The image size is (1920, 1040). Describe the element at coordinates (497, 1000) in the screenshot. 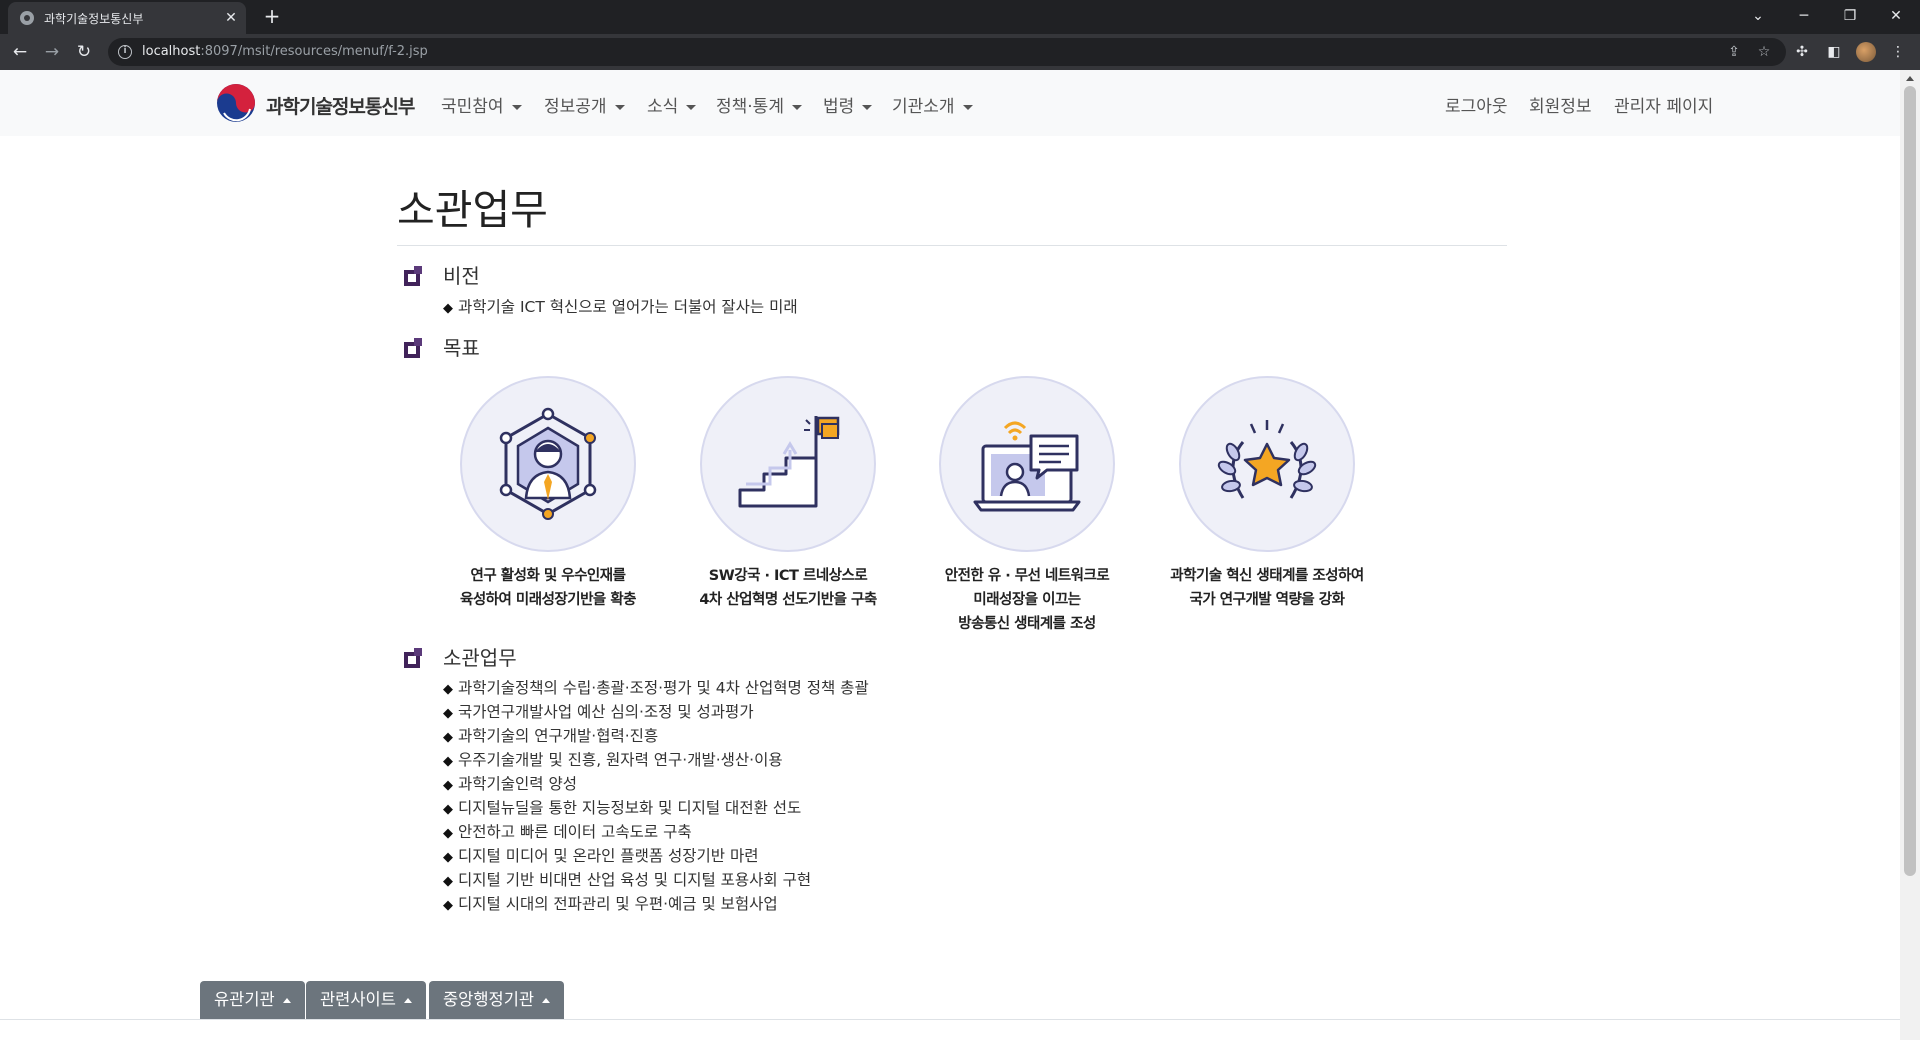

I see `central-agencies-button: 중앙행정기관` at that location.